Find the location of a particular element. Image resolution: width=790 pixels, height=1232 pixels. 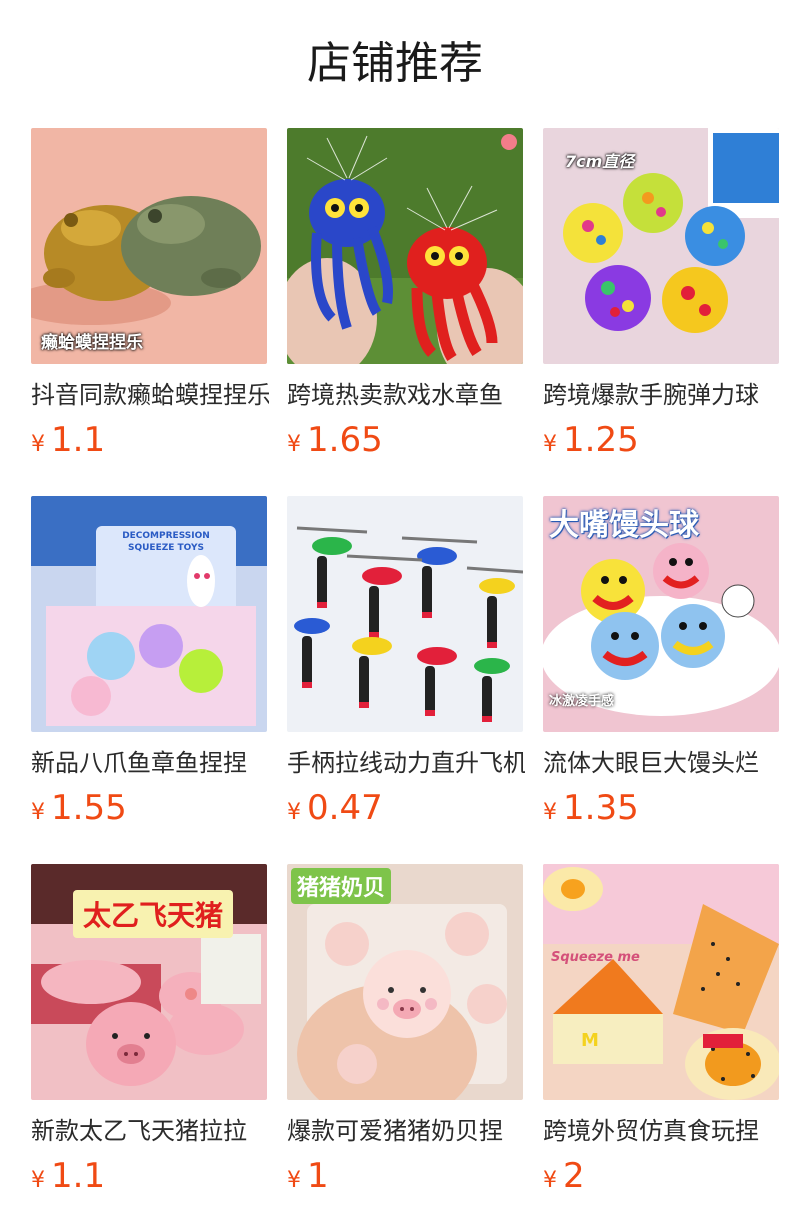

product-price: ¥1.65 is located at coordinates (407, 440).